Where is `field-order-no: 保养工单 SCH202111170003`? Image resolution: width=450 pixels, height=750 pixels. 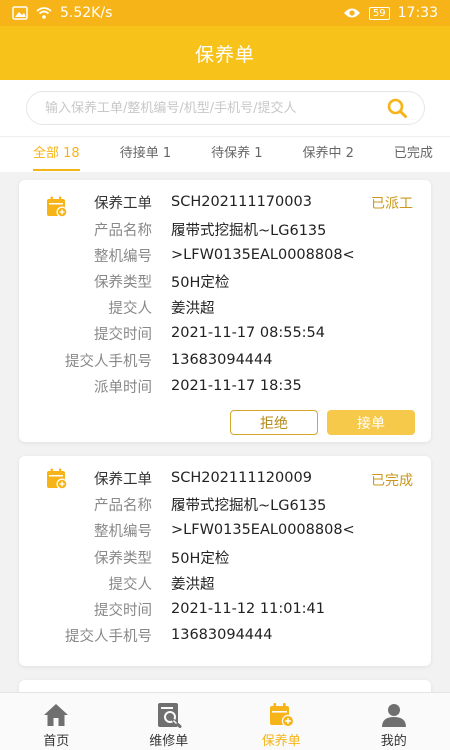
field-order-no: 保养工单 SCH202111170003 is located at coordinates (225, 202).